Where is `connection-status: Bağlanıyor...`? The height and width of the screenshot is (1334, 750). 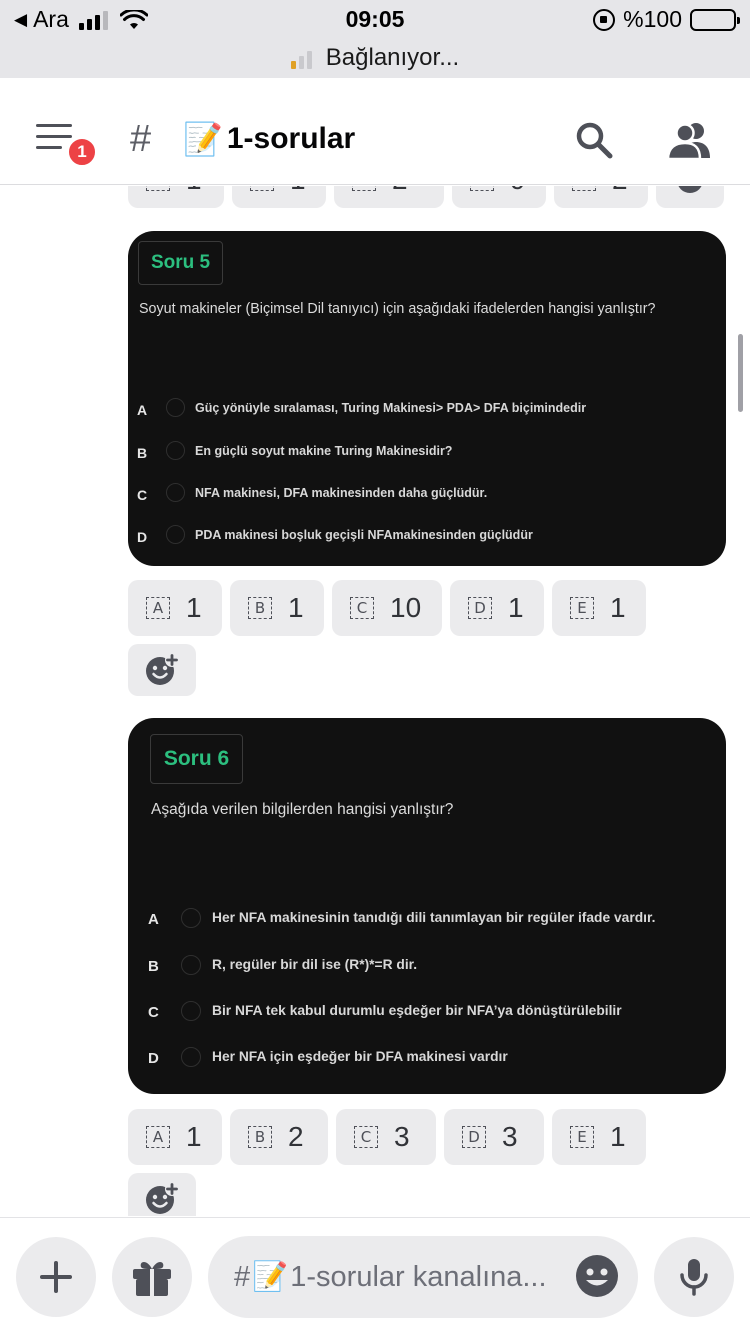 connection-status: Bağlanıyor... is located at coordinates (375, 58).